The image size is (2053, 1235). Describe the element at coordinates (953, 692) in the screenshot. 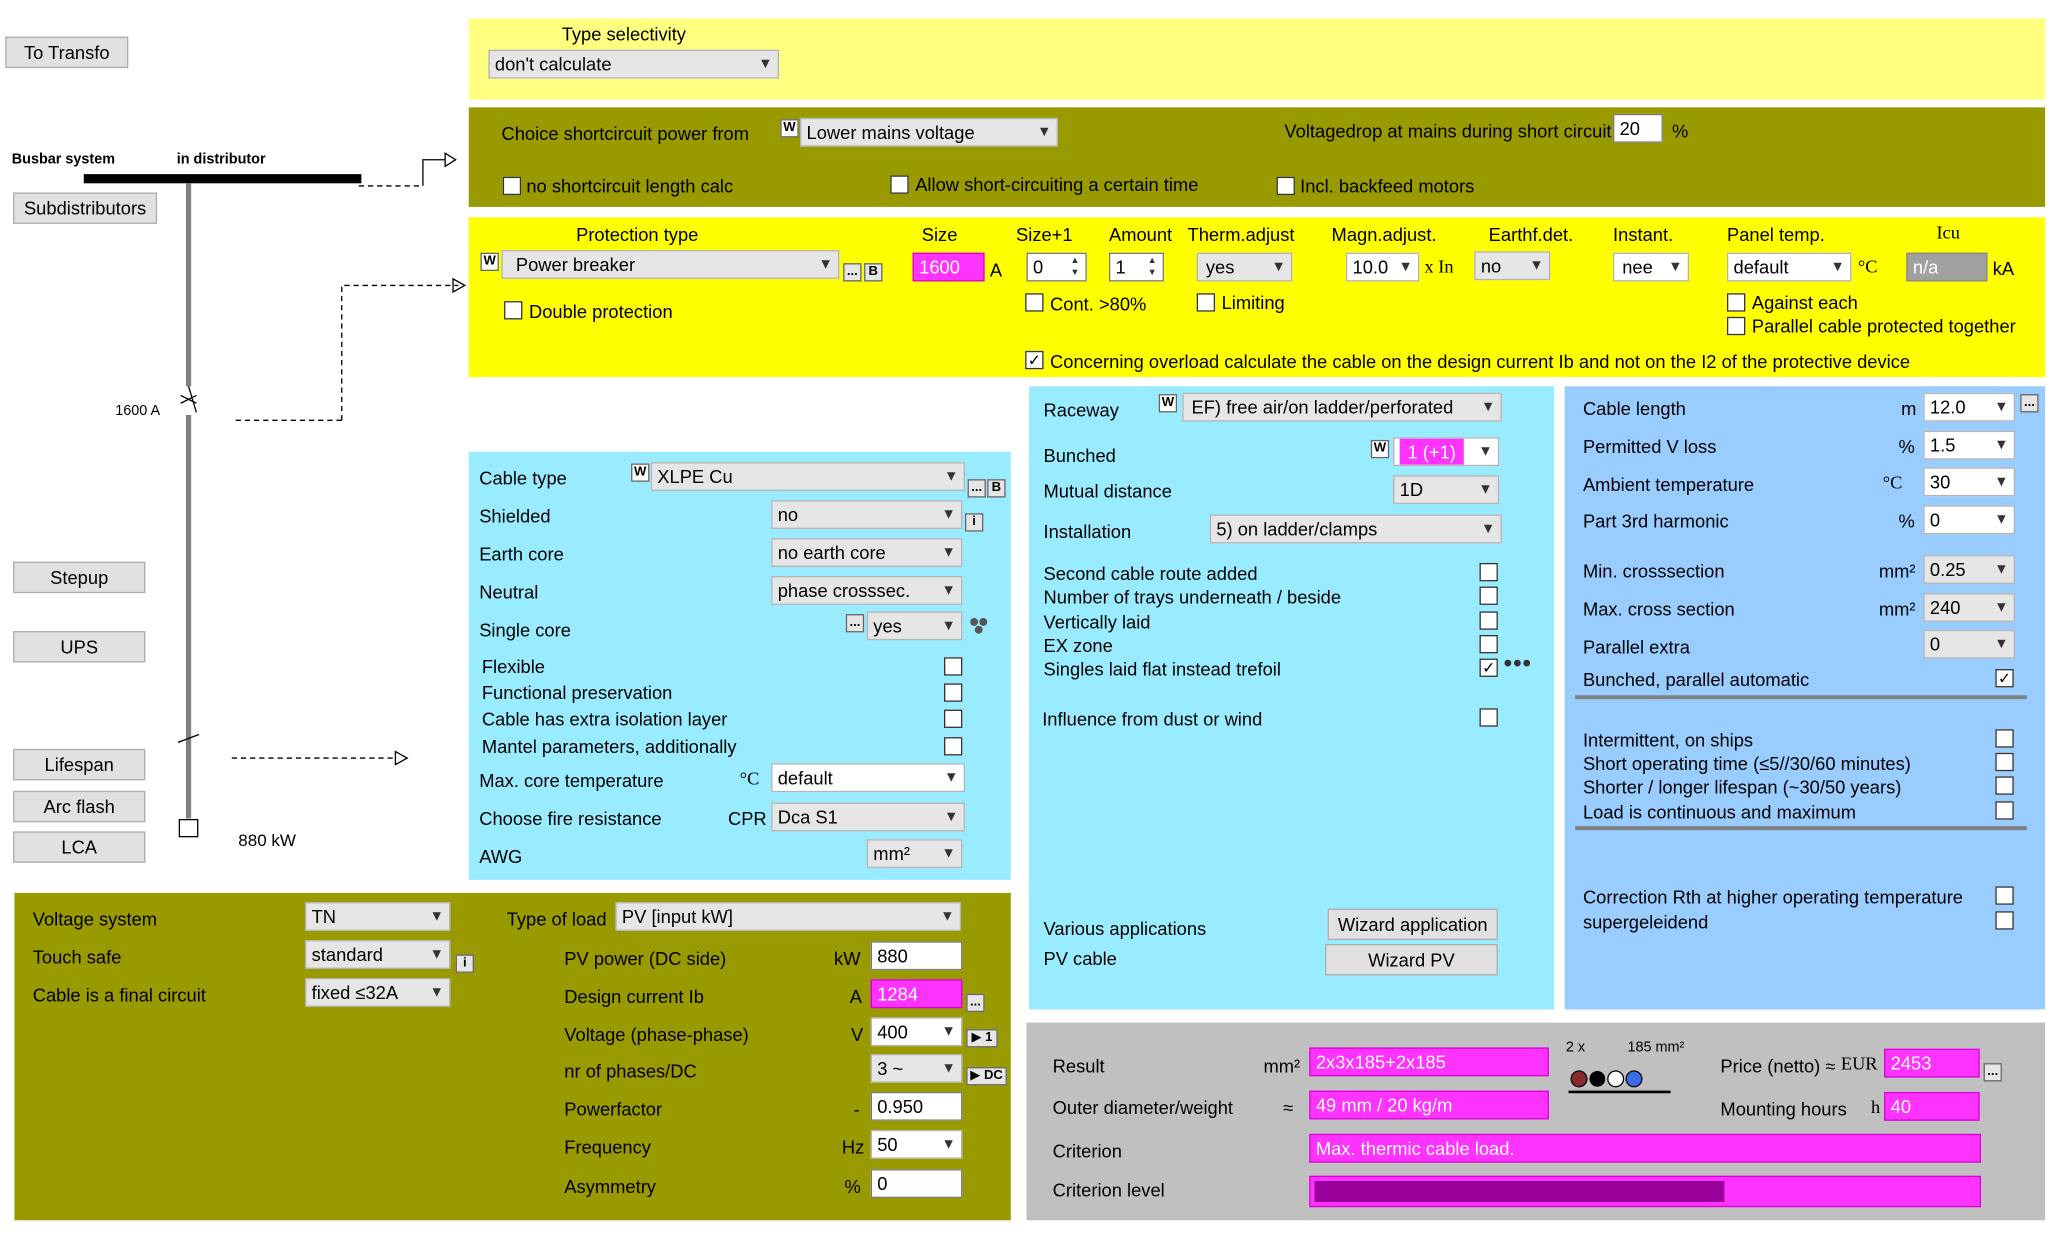

I see `functional-checkbox` at that location.